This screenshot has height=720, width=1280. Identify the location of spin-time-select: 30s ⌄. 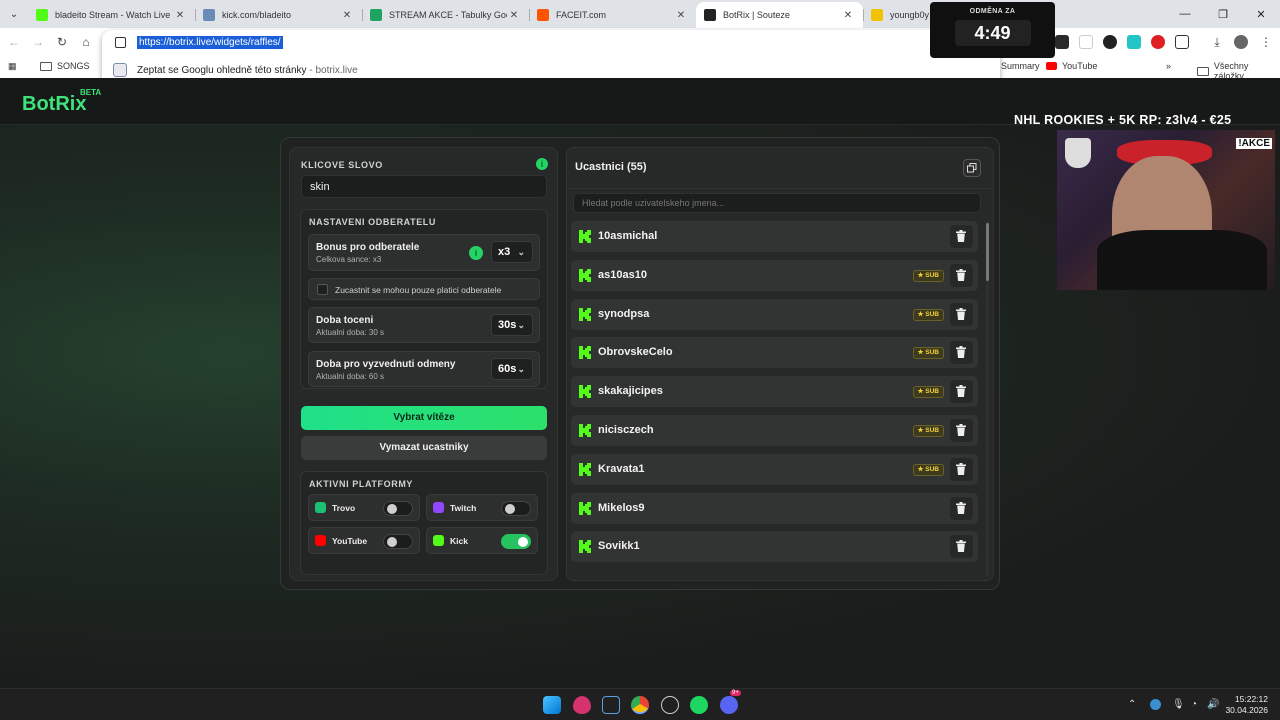
(512, 325).